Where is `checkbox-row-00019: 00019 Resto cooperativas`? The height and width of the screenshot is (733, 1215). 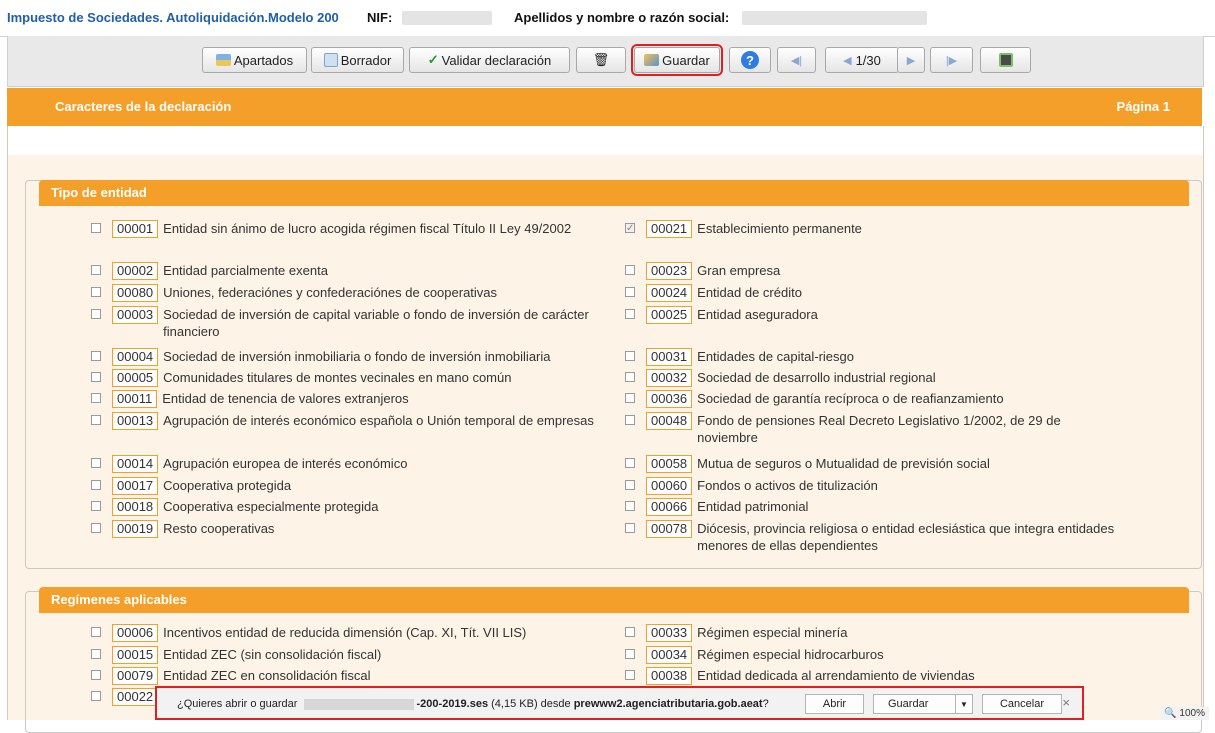 checkbox-row-00019: 00019 Resto cooperativas is located at coordinates (348, 529).